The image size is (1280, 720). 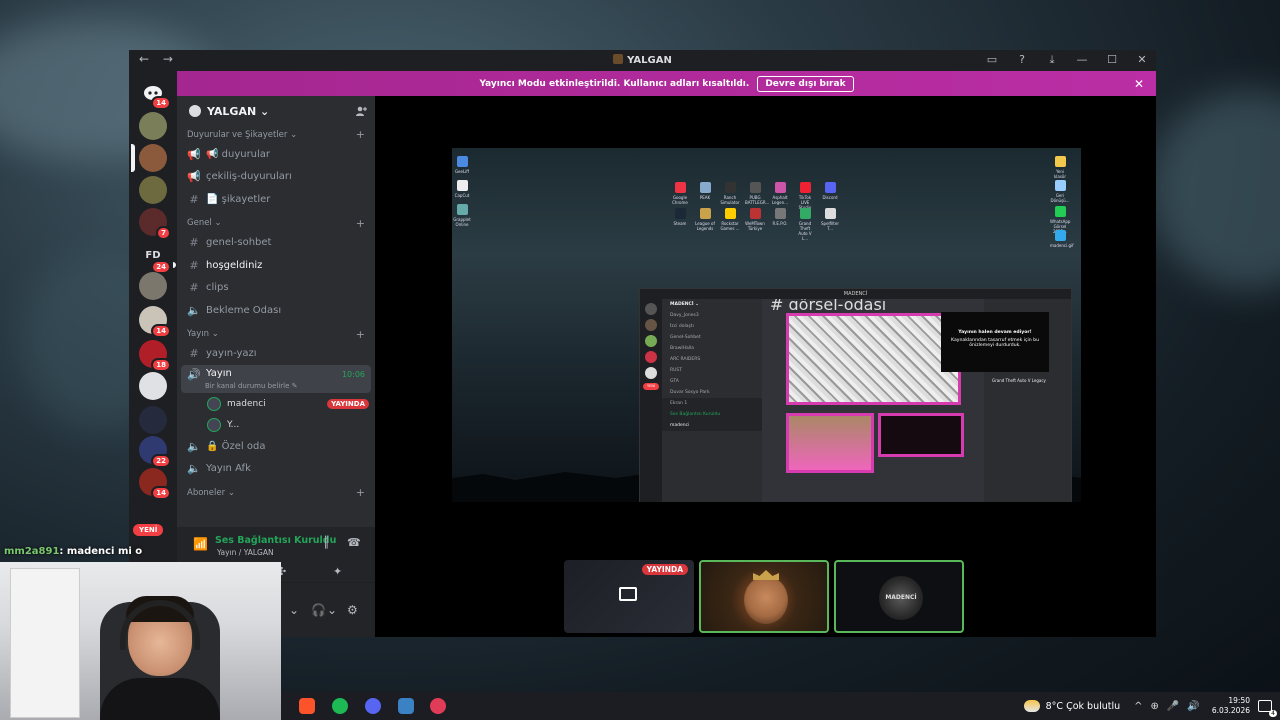 What do you see at coordinates (274, 265) in the screenshot?
I see `channel-hosgeldiniz: # hoşgeldiniz` at bounding box center [274, 265].